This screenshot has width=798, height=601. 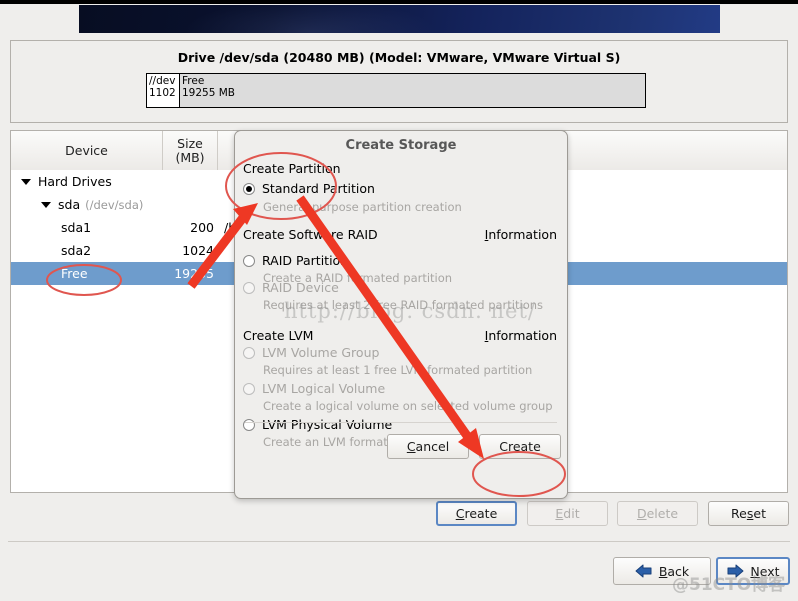 I want to click on row-device-cell: sda2, so click(x=87, y=250).